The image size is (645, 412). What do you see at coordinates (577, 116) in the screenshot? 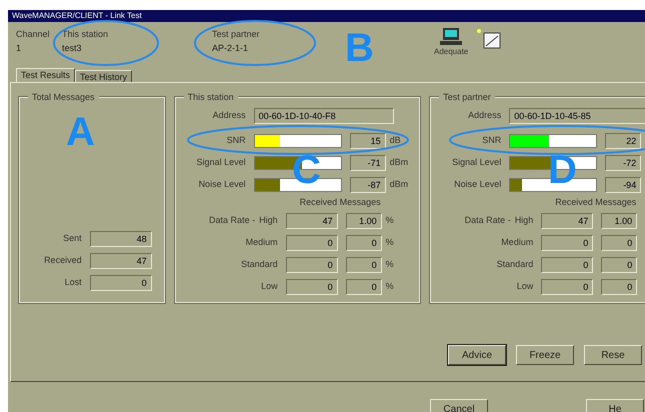
I see `address-field: 00-60-1D-10-45-85` at bounding box center [577, 116].